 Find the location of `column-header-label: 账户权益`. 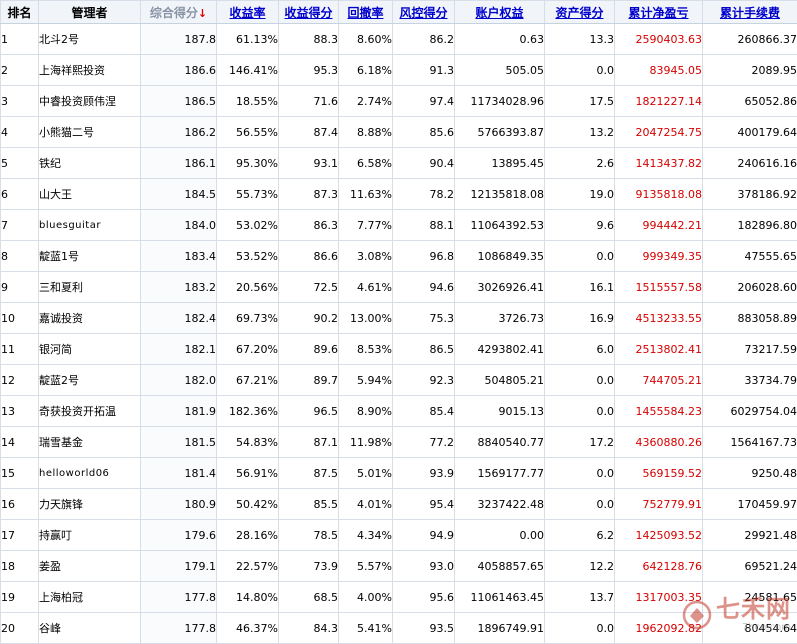

column-header-label: 账户权益 is located at coordinates (499, 13).